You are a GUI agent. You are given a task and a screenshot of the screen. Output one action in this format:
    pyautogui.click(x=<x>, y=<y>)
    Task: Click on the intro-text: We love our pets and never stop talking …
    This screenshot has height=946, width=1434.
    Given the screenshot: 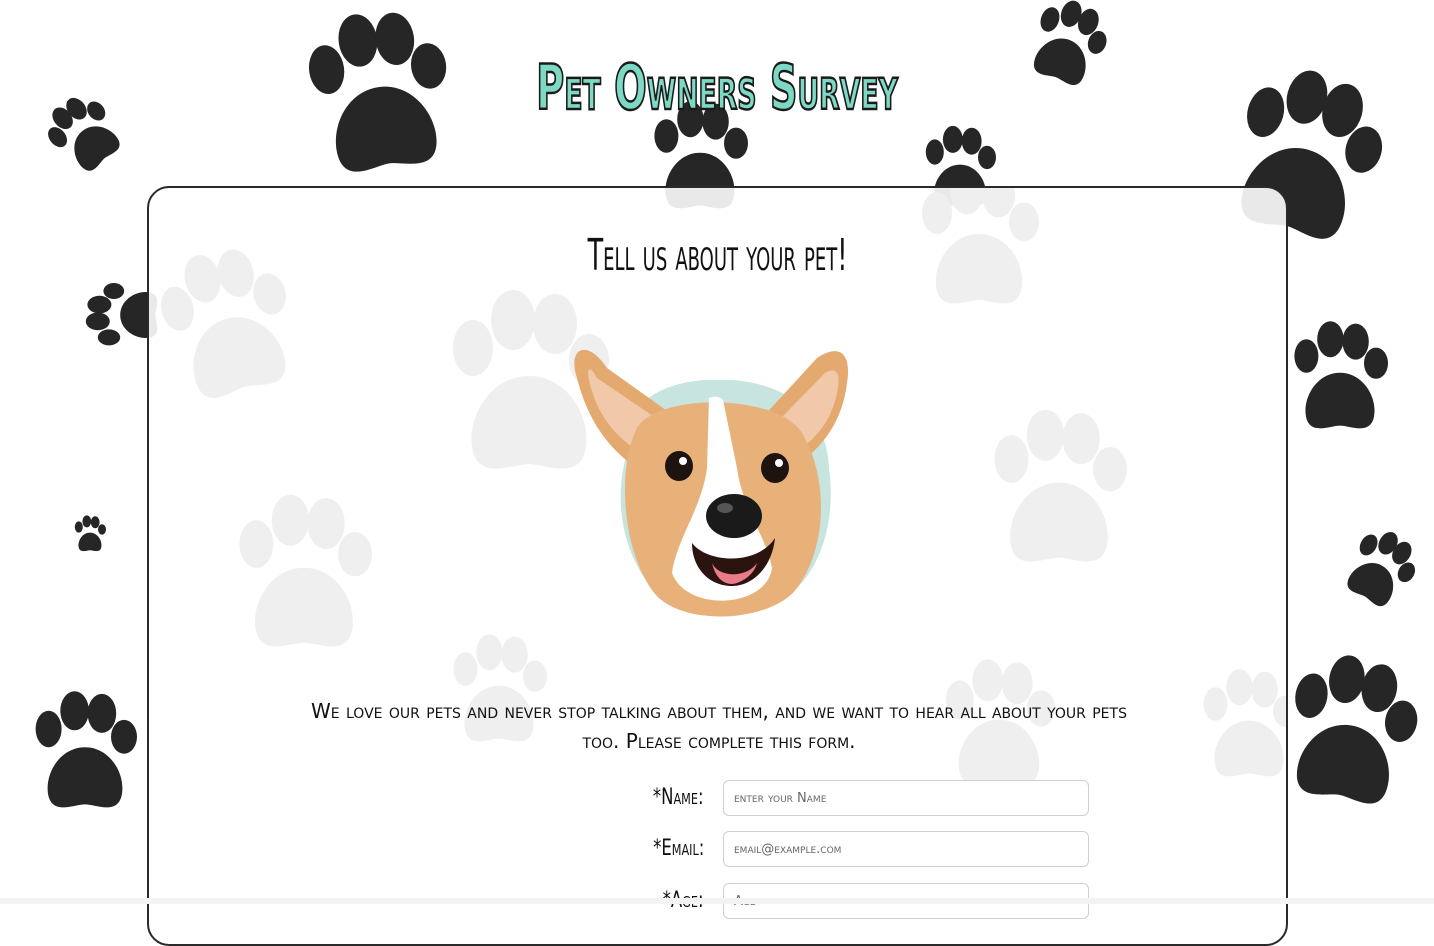 What is the action you would take?
    pyautogui.click(x=719, y=726)
    